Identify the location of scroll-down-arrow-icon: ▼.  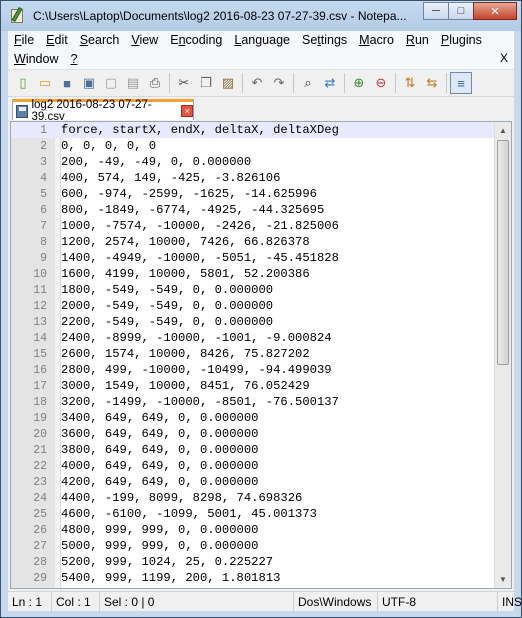
(503, 579).